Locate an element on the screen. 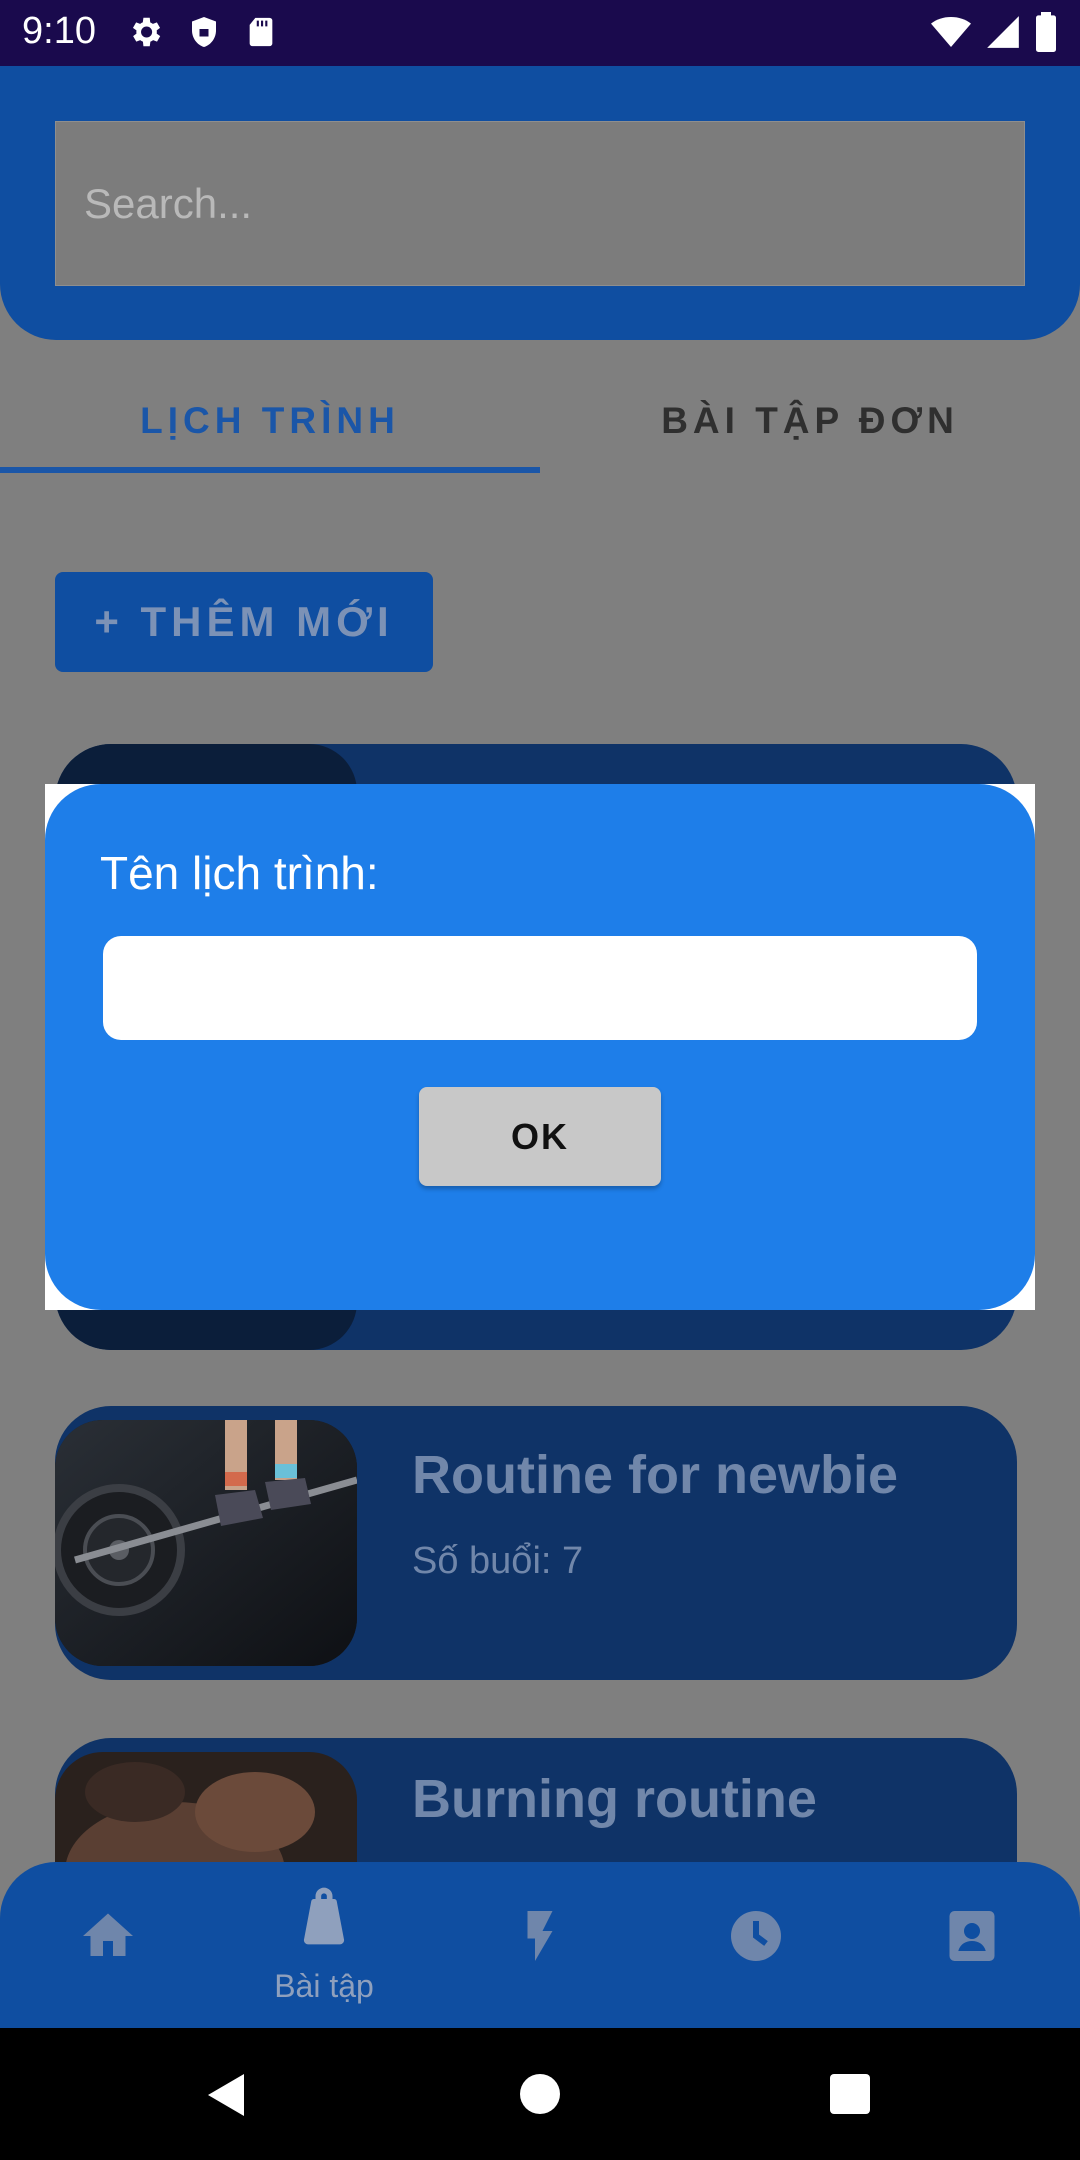  search-box is located at coordinates (540, 203).